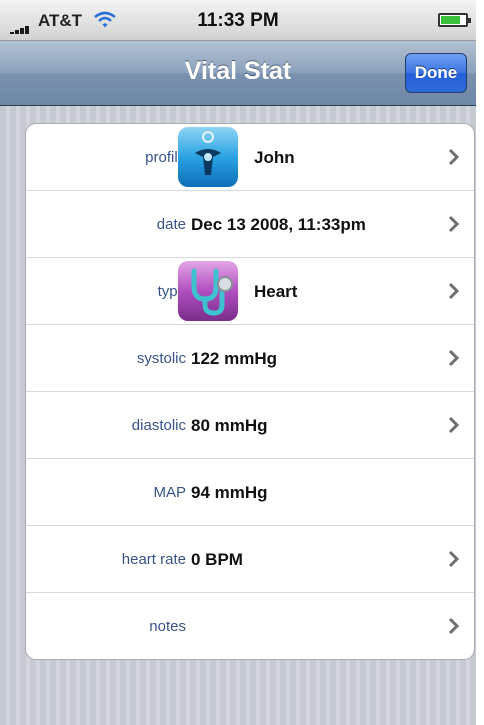 This screenshot has height=725, width=484. Describe the element at coordinates (276, 291) in the screenshot. I see `type-value: Heart` at that location.